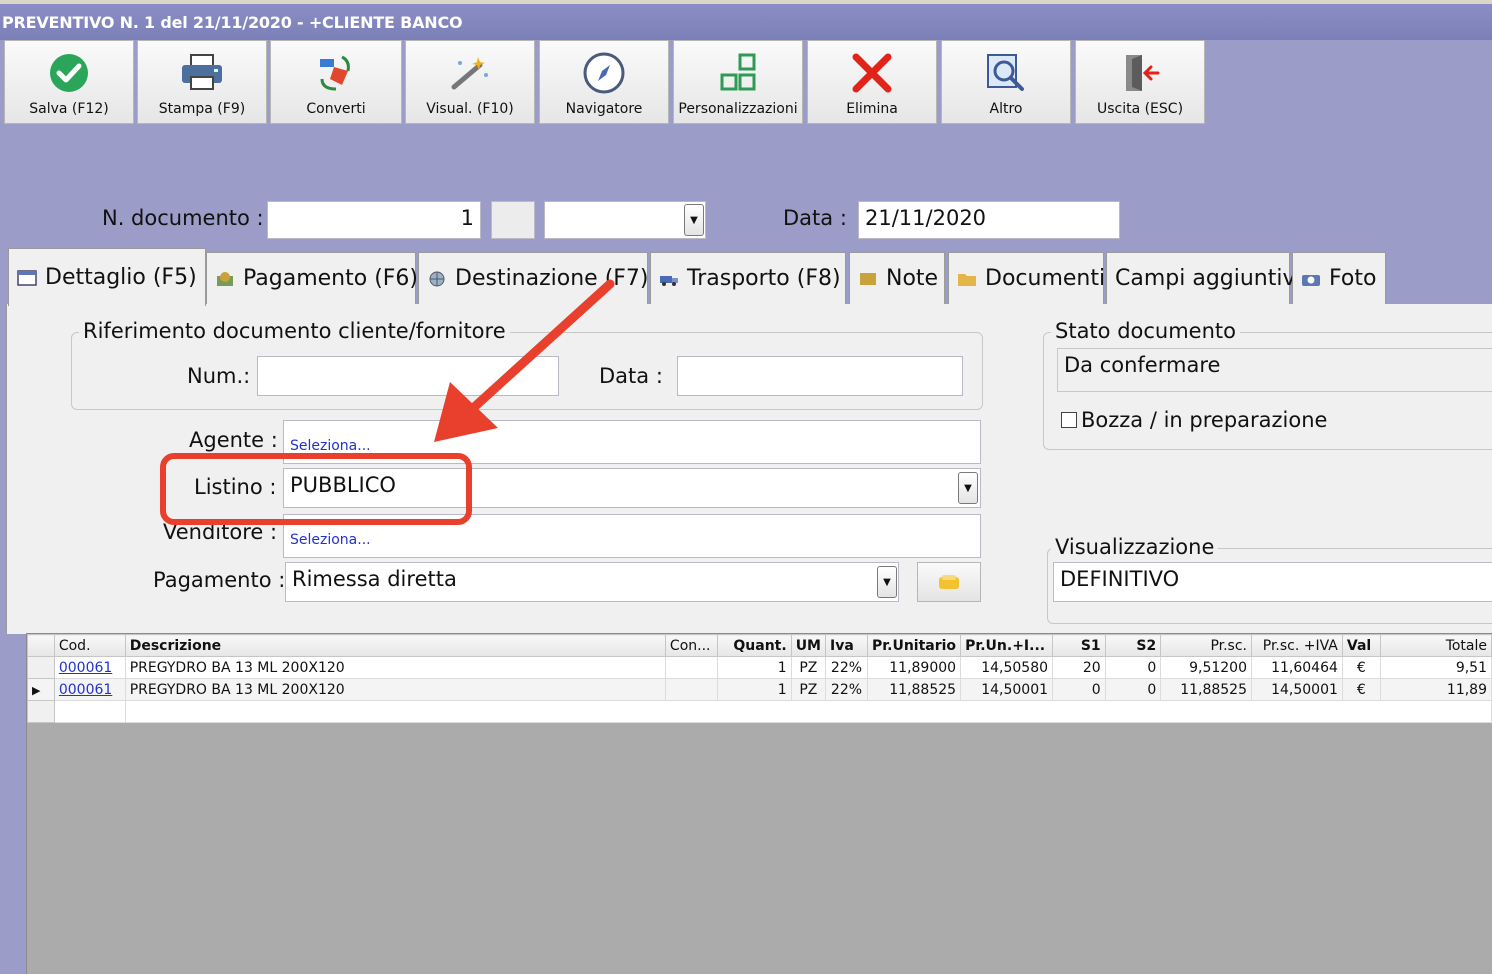 The image size is (1492, 974). I want to click on doc-number-field: 1, so click(374, 220).